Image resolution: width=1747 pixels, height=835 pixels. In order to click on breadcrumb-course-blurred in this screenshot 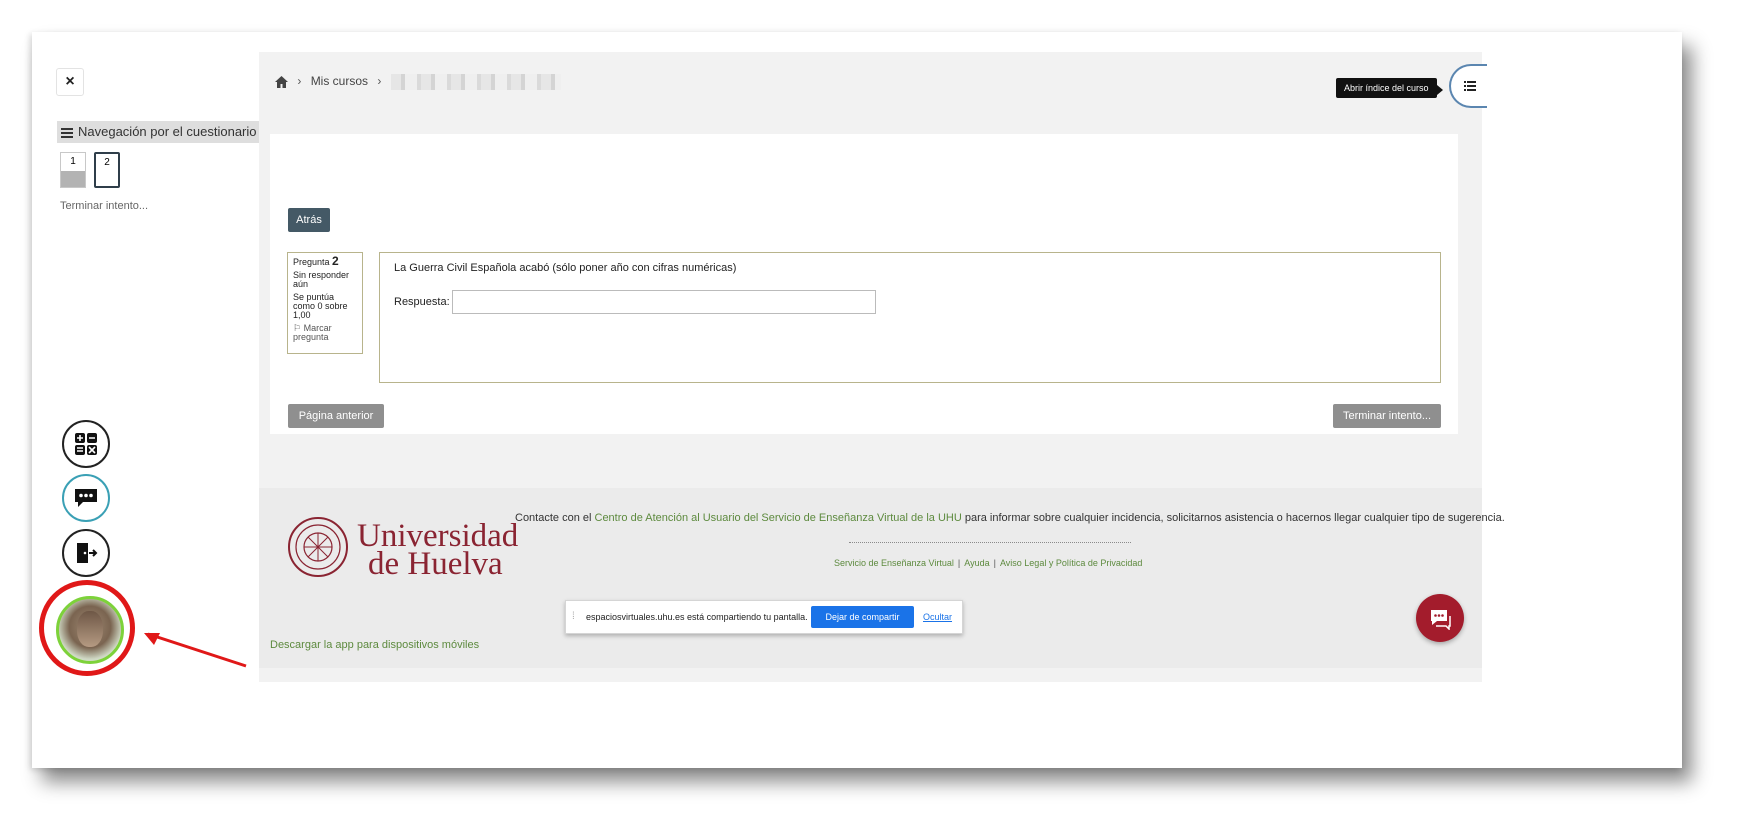, I will do `click(475, 82)`.